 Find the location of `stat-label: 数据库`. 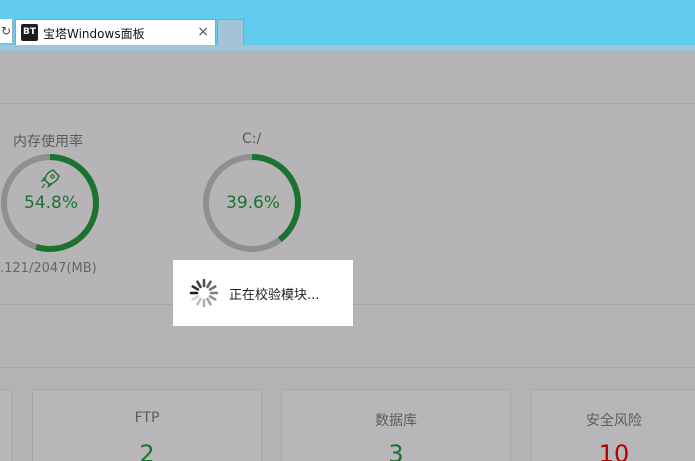

stat-label: 数据库 is located at coordinates (396, 421).